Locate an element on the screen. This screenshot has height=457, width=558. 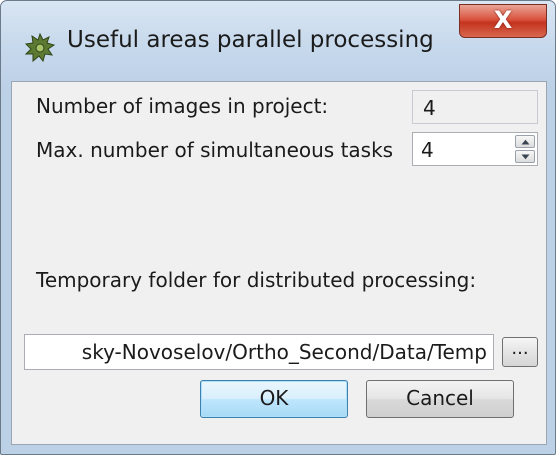
ok-button: OK is located at coordinates (274, 399).